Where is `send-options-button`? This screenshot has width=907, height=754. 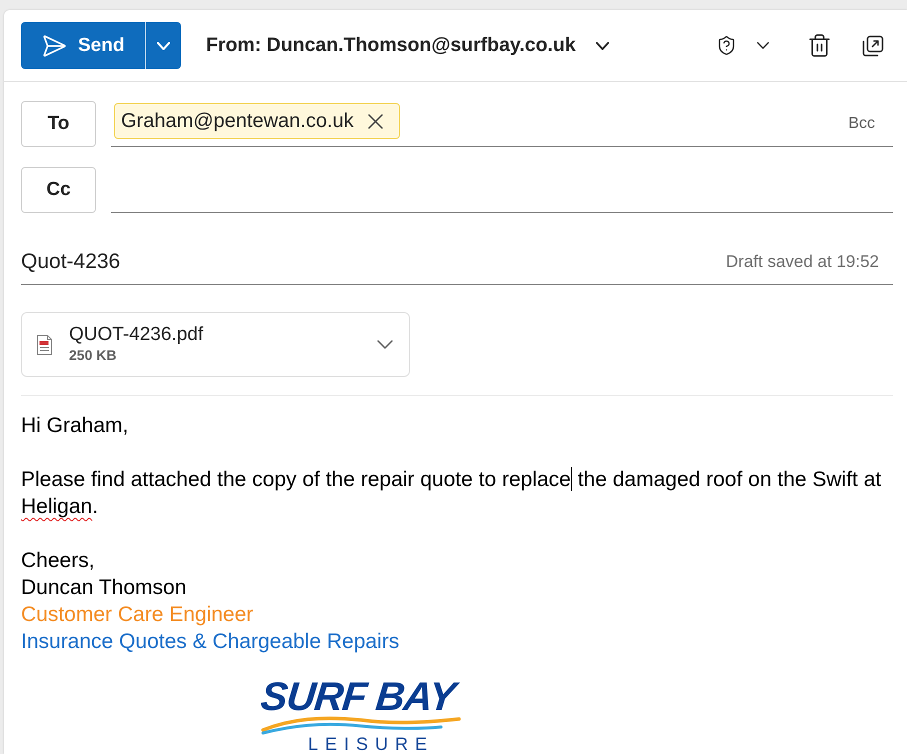
send-options-button is located at coordinates (163, 45).